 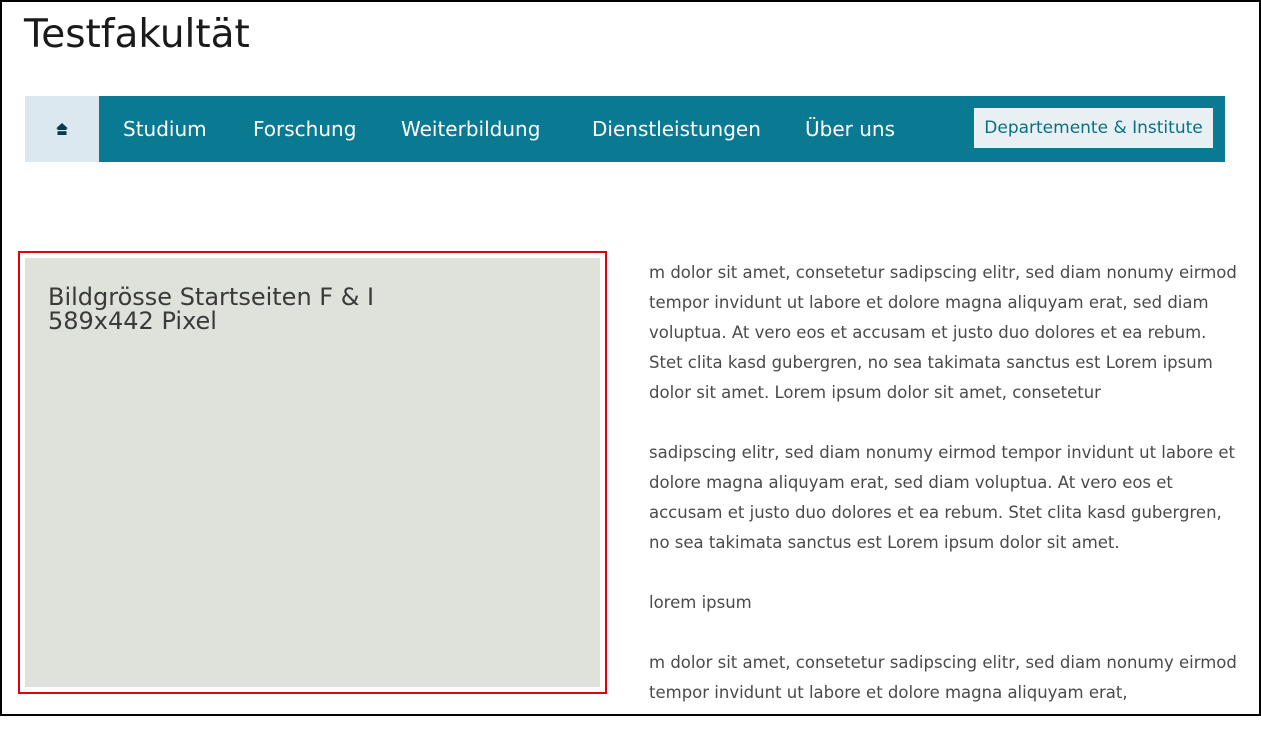 I want to click on home-icon, so click(x=62, y=129).